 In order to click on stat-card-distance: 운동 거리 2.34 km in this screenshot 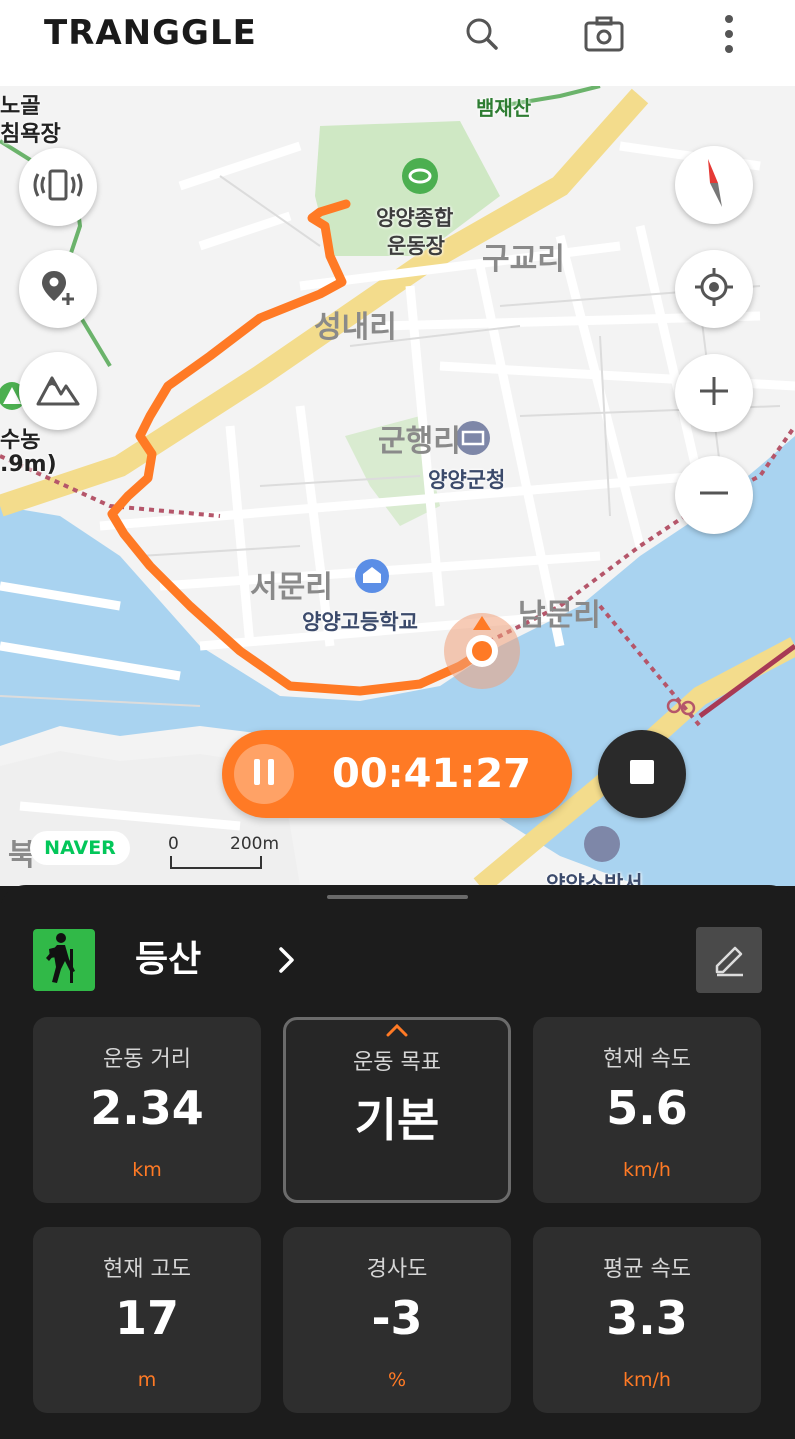, I will do `click(147, 1110)`.